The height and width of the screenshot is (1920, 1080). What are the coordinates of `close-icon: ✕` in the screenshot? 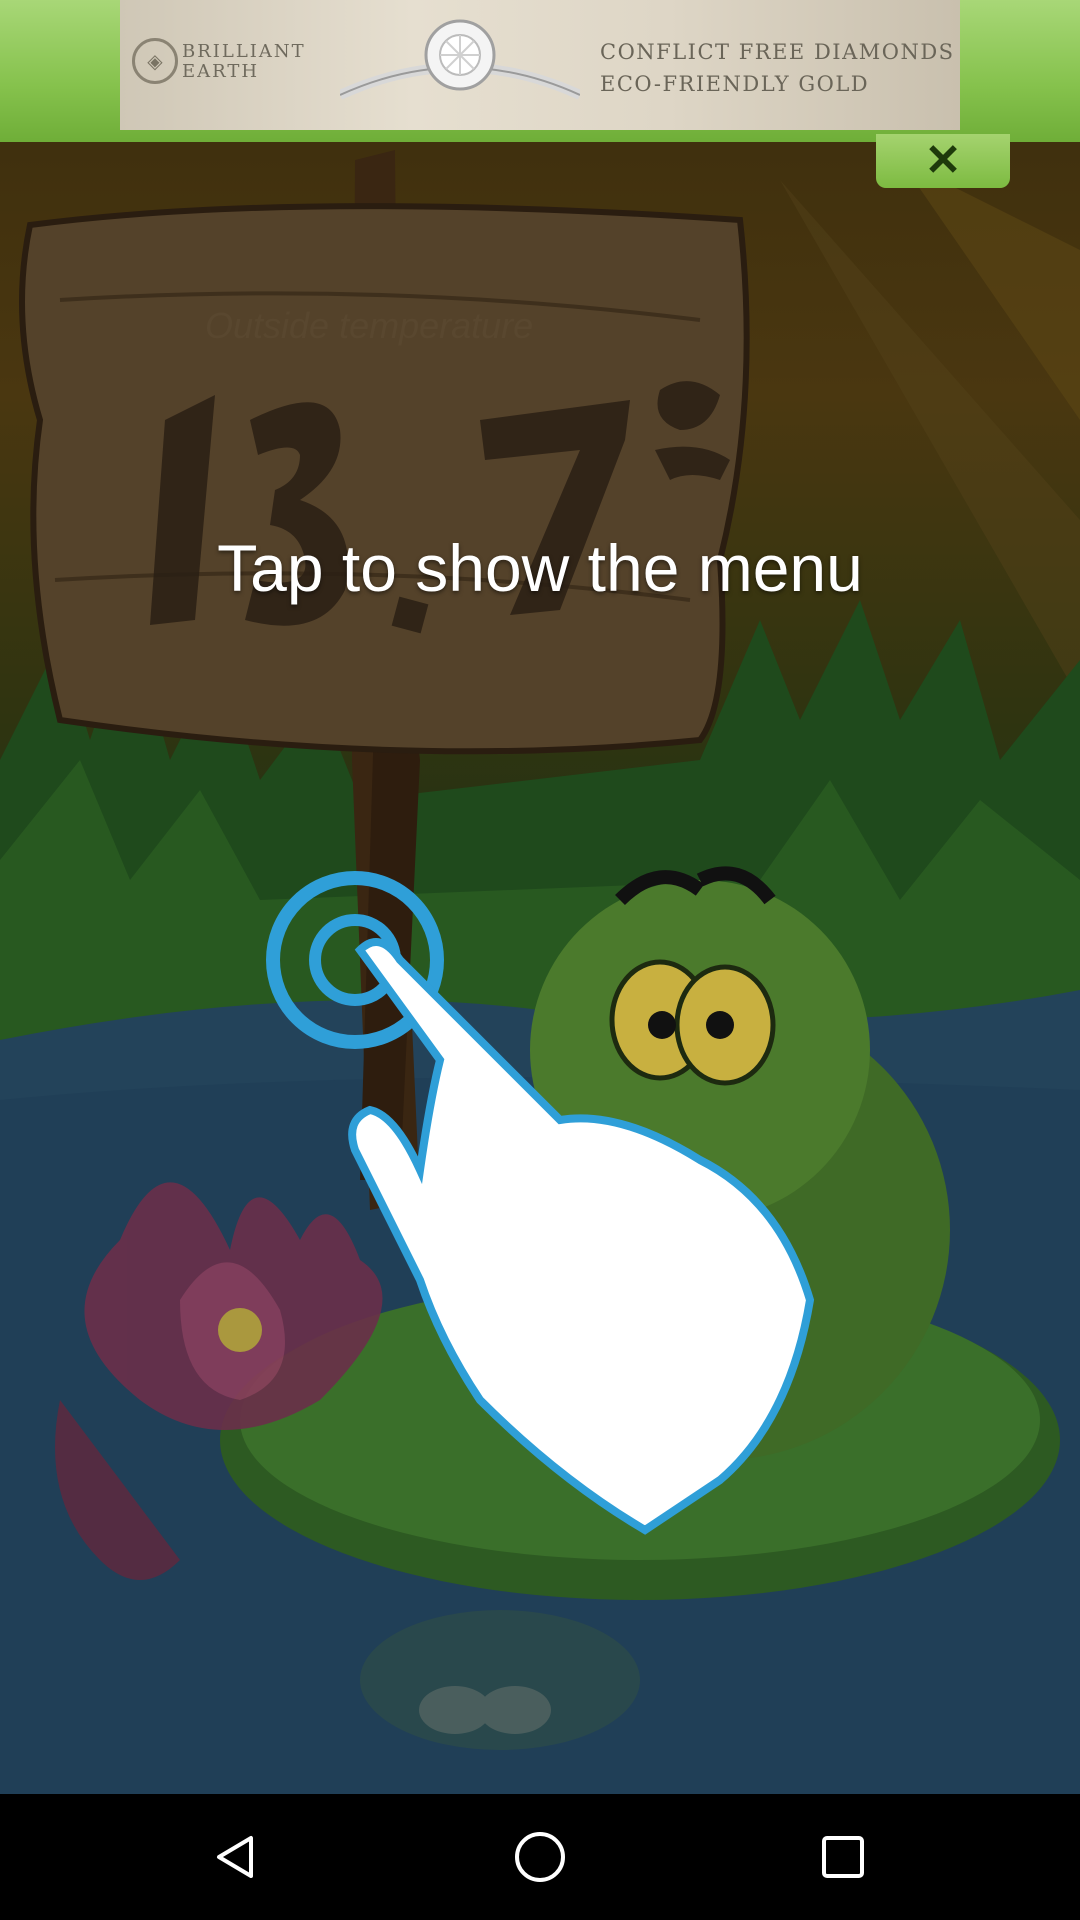 It's located at (943, 160).